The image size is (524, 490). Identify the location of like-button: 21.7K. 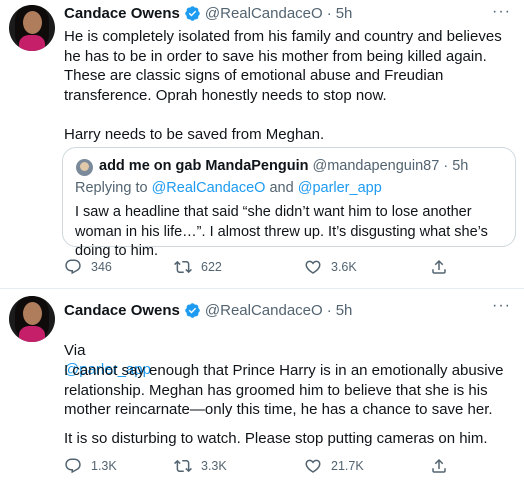
(334, 466).